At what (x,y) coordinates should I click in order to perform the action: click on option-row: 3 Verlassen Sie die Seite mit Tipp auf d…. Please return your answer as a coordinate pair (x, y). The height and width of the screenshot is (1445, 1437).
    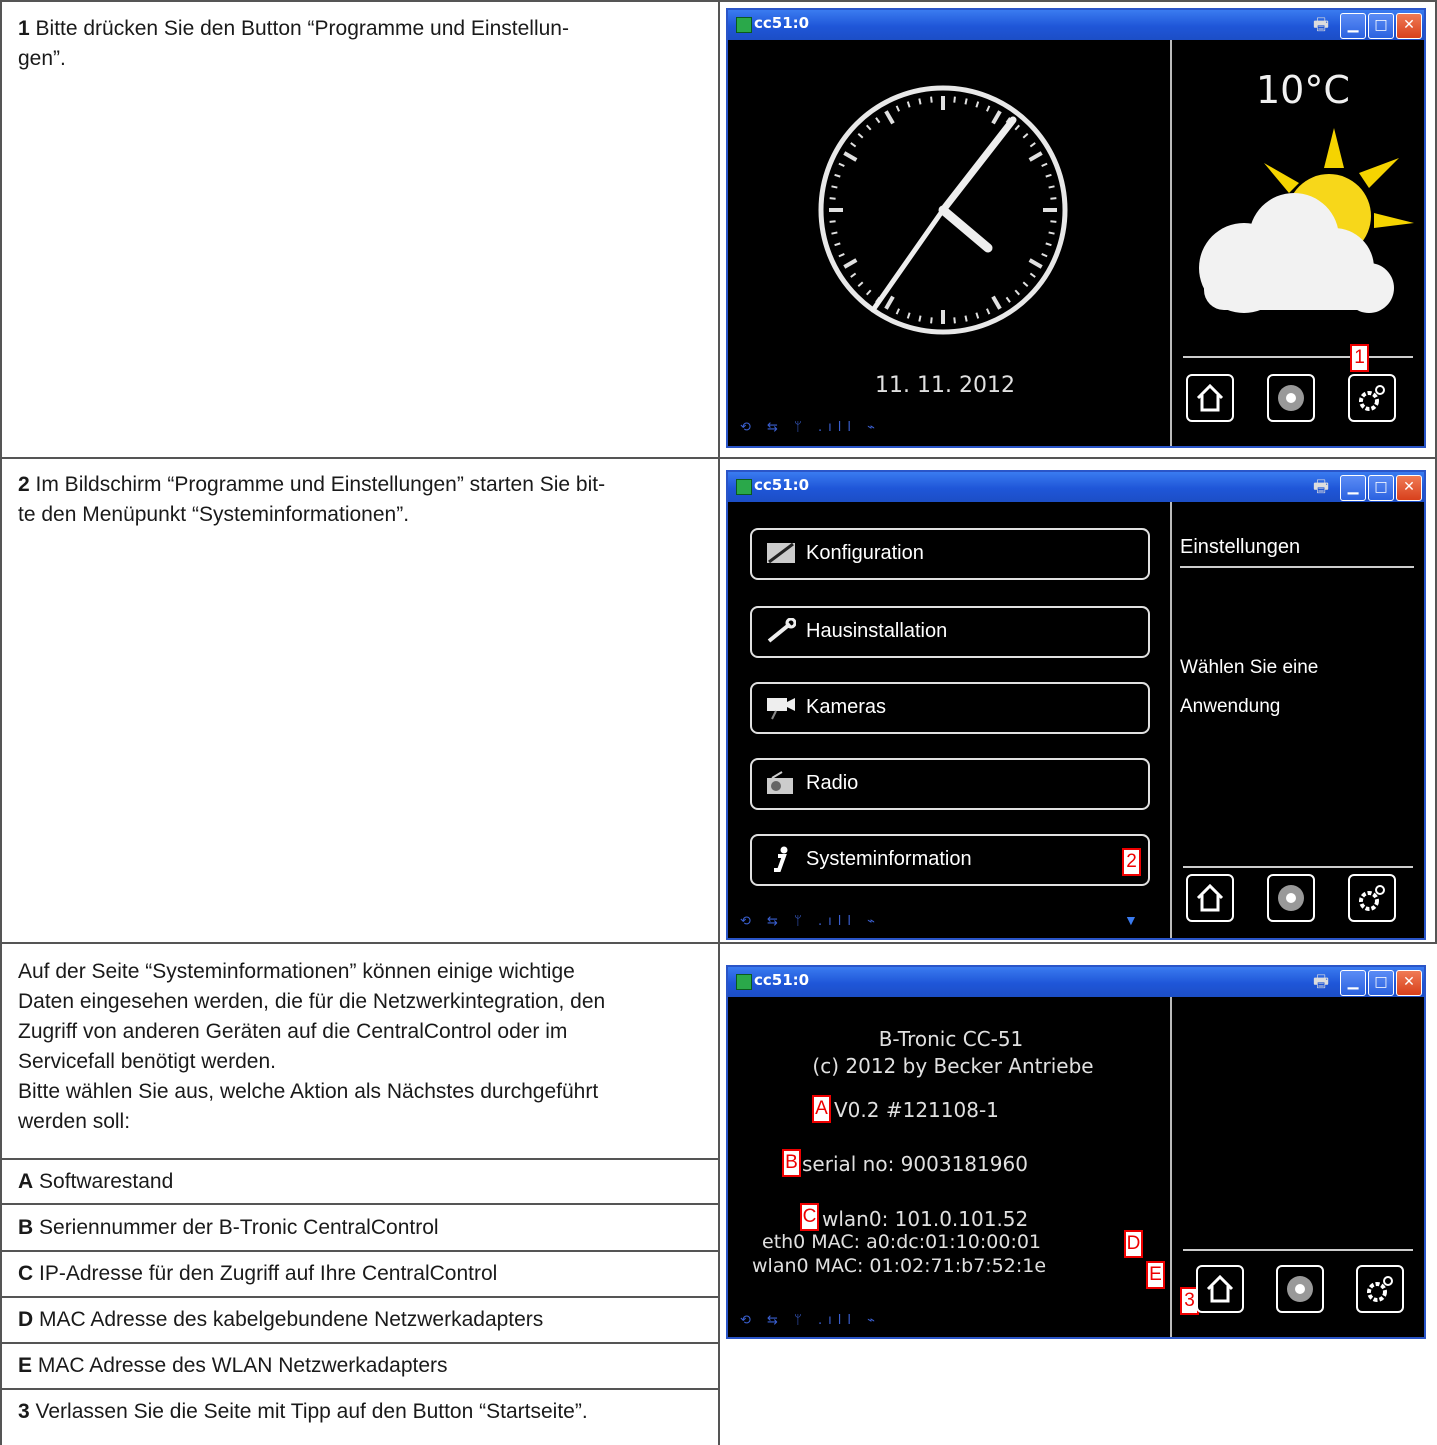
    Looking at the image, I should click on (303, 1411).